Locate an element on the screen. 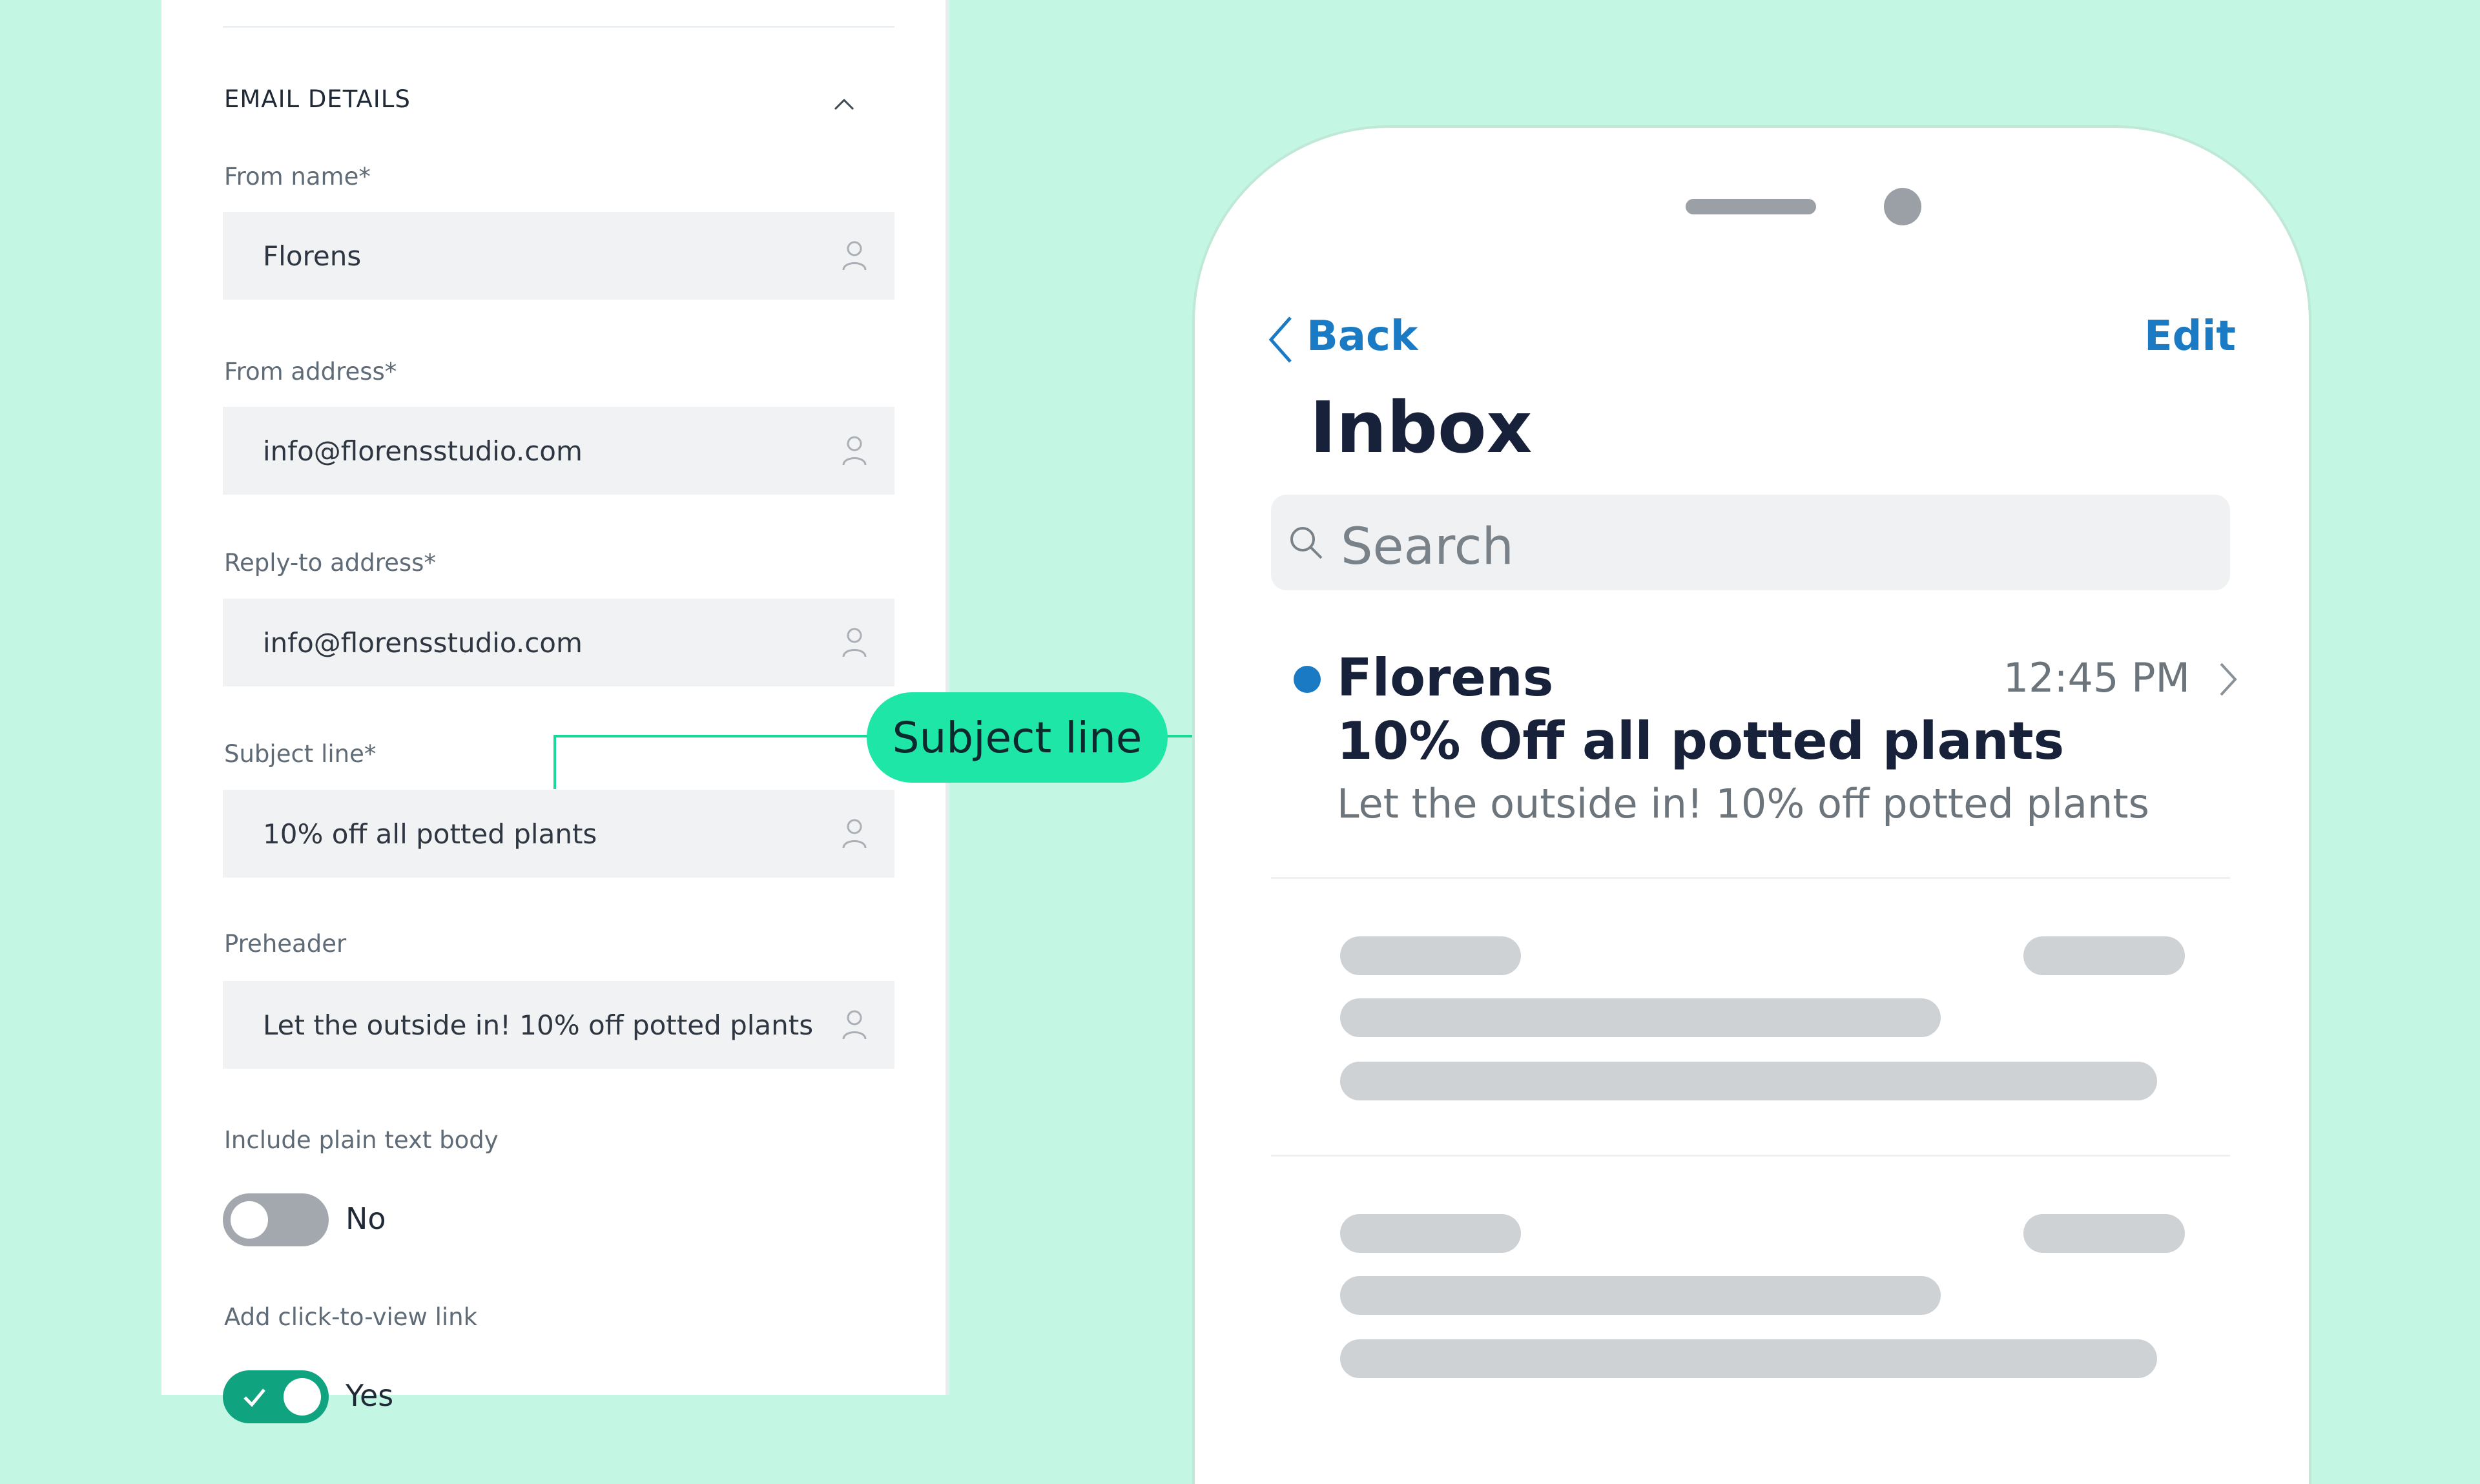 Image resolution: width=2480 pixels, height=1484 pixels. message-sender: Florens is located at coordinates (1445, 678).